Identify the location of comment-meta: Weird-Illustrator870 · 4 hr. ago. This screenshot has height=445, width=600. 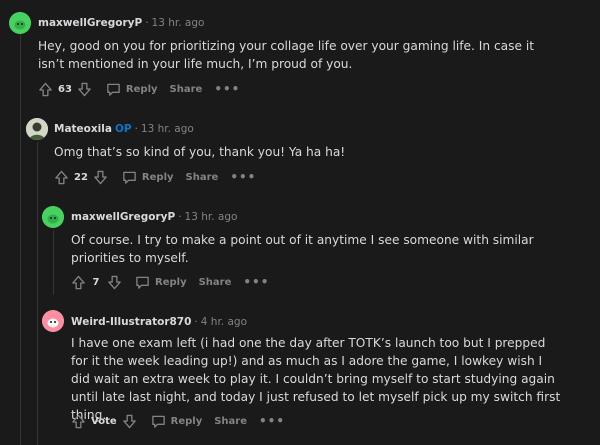
(159, 322).